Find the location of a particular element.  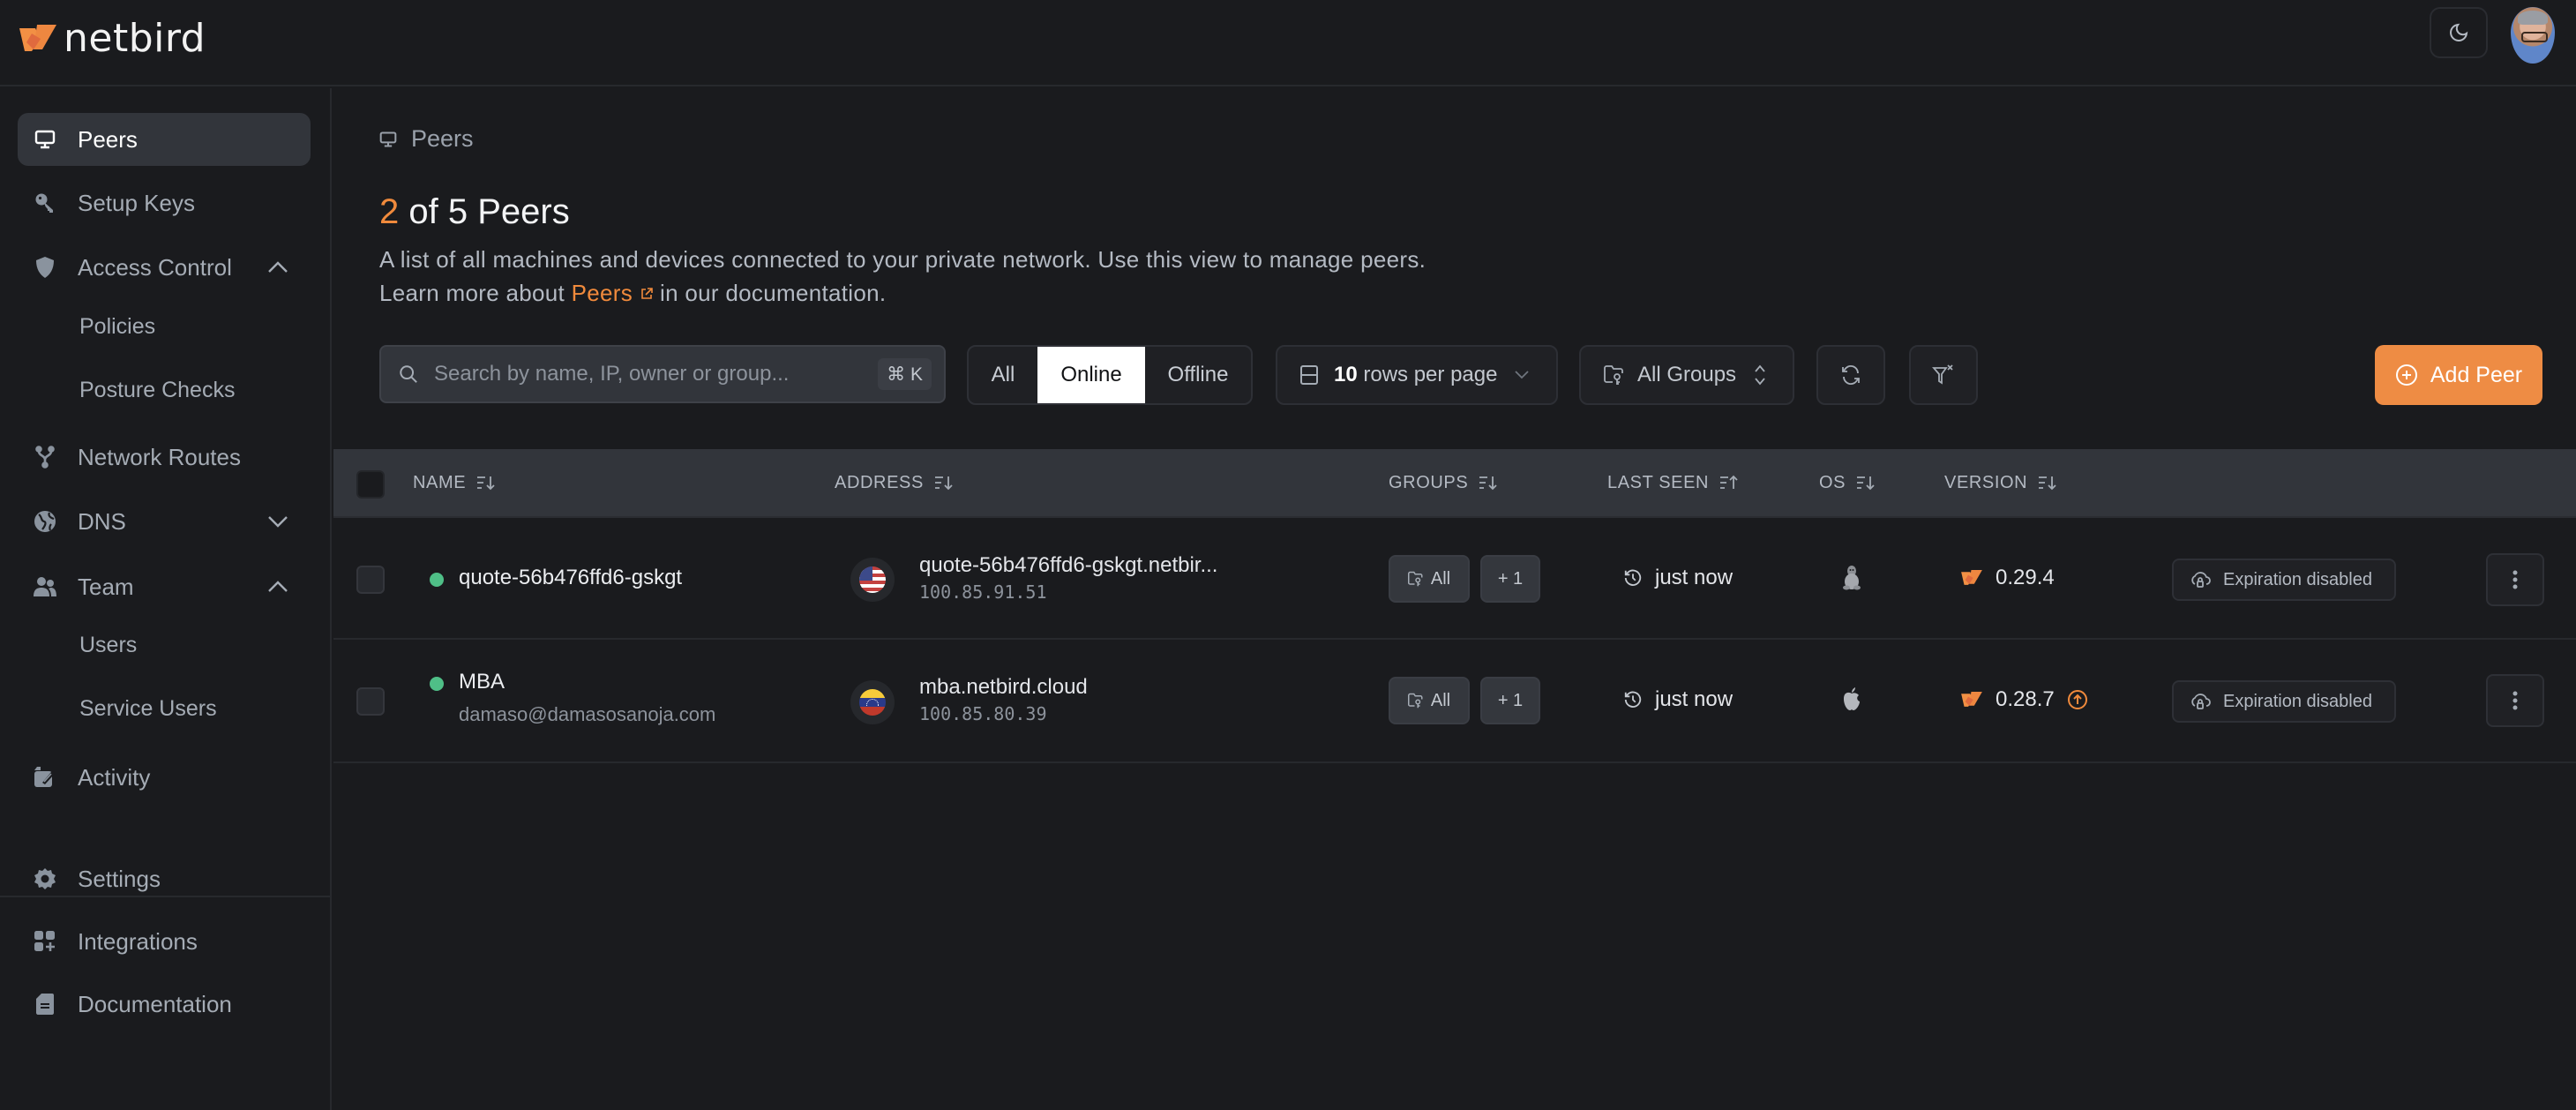

filter-x-icon is located at coordinates (1942, 374).